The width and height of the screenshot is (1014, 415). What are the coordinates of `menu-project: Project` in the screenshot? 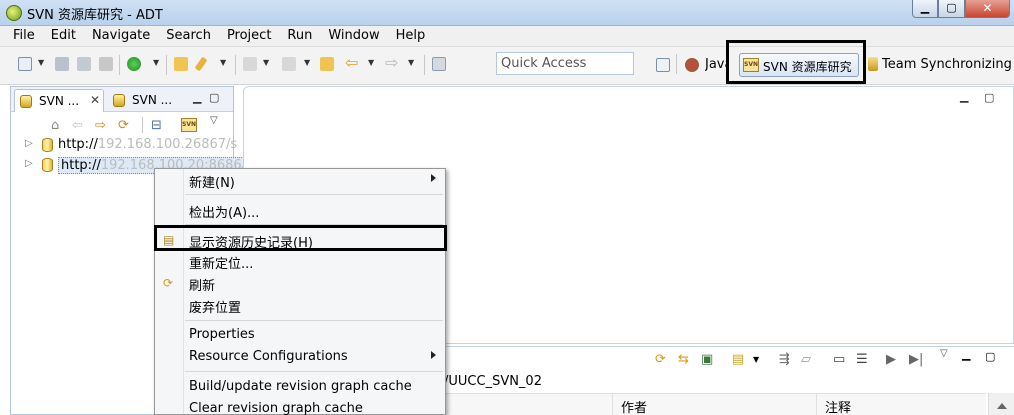 It's located at (249, 36).